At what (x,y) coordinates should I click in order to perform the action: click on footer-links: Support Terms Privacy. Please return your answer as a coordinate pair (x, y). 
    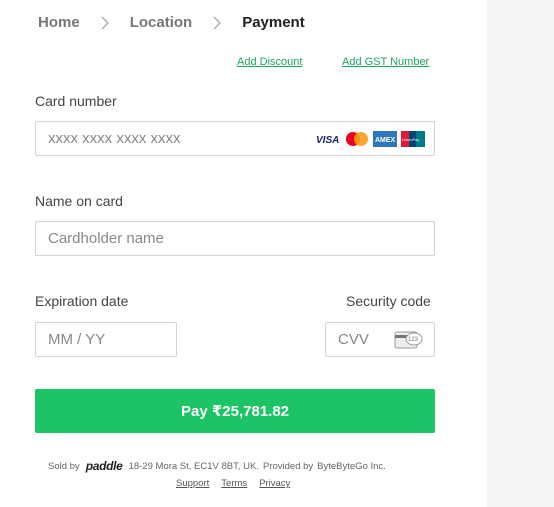
    Looking at the image, I should click on (233, 483).